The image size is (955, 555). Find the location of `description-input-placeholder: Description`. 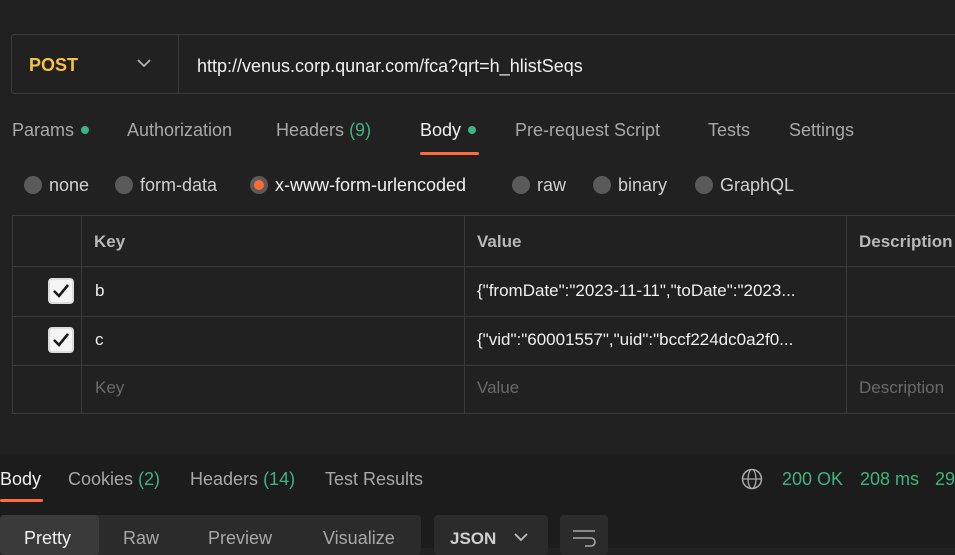

description-input-placeholder: Description is located at coordinates (901, 388).